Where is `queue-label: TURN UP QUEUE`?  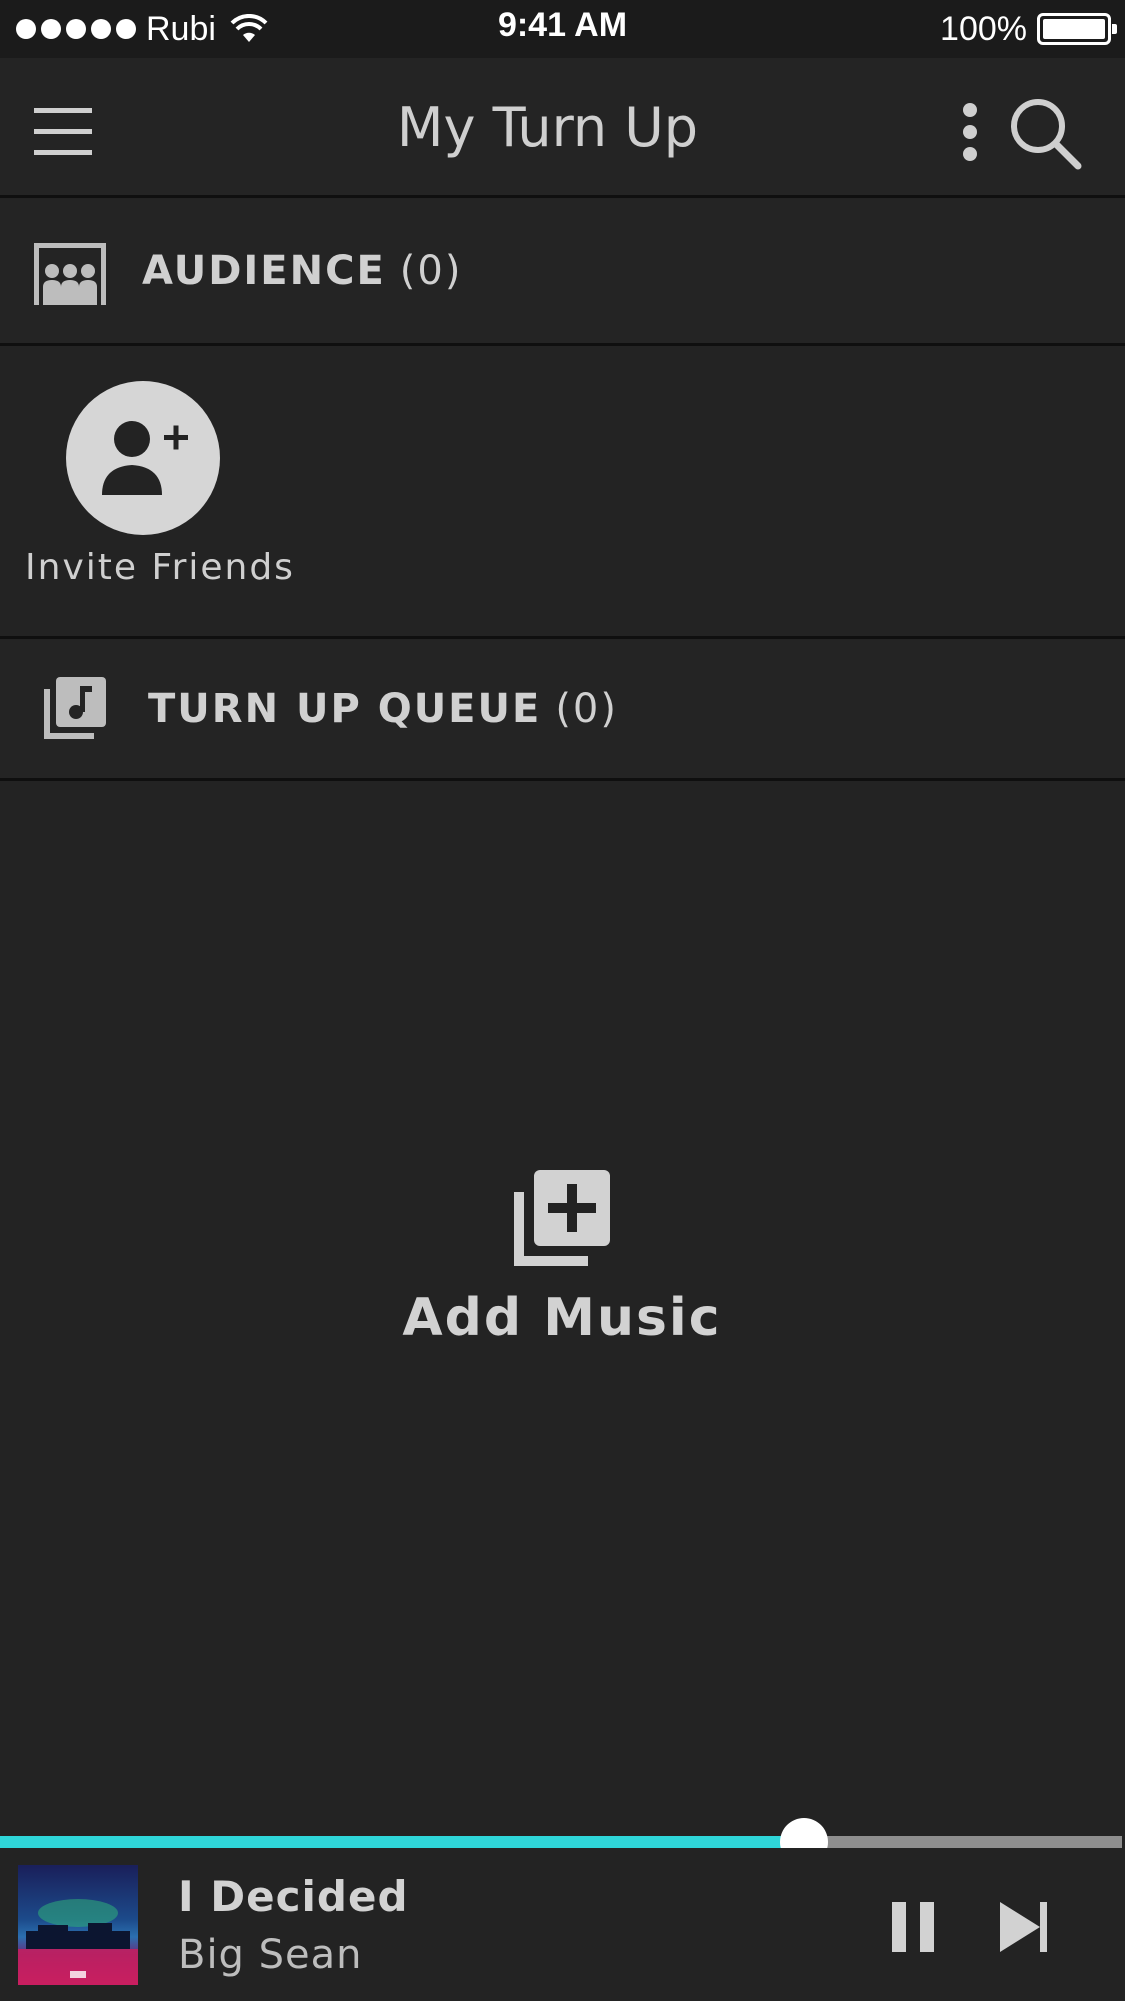
queue-label: TURN UP QUEUE is located at coordinates (345, 709).